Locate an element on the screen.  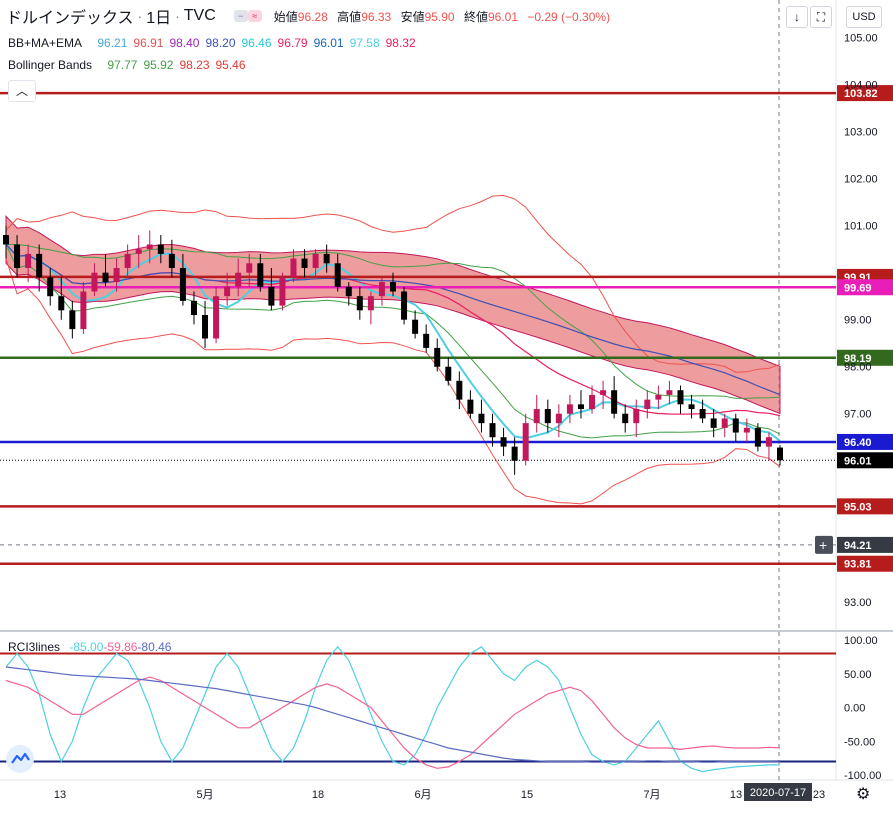
legend-bollinger: Bollinger Bands 97.77 95.92 98.23 95.46 is located at coordinates (130, 65).